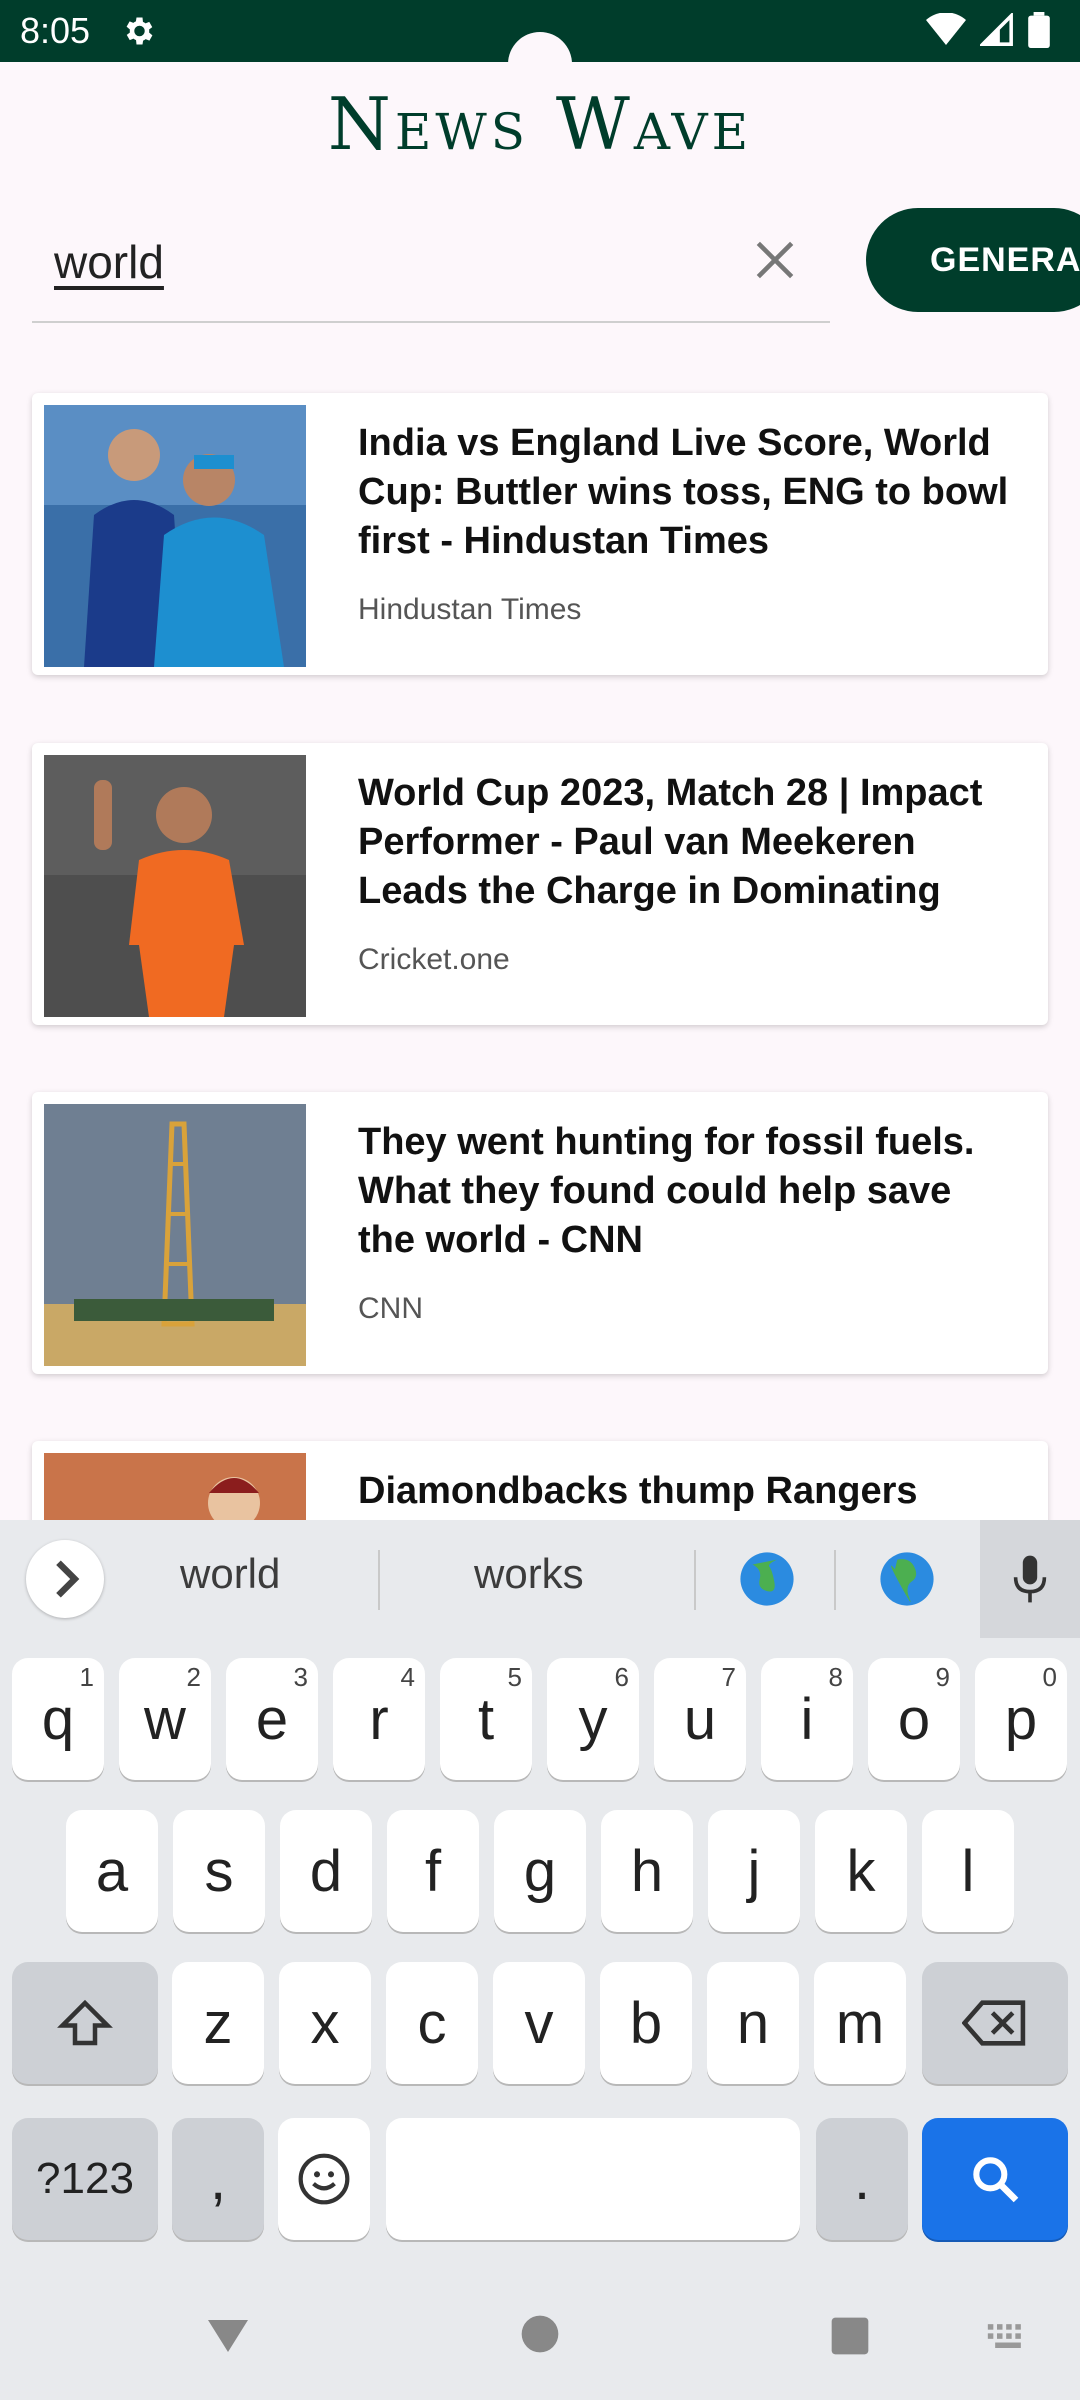 The width and height of the screenshot is (1080, 2400). I want to click on key-e: e3, so click(272, 1719).